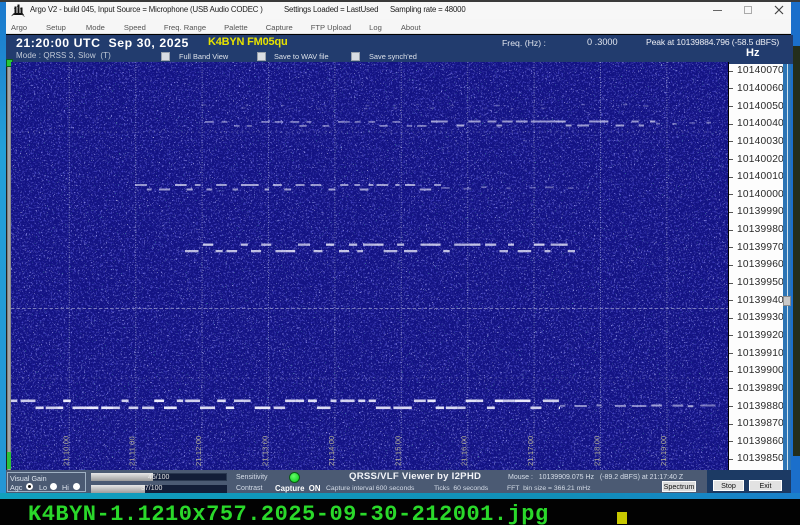 This screenshot has width=800, height=525. Describe the element at coordinates (597, 451) in the screenshot. I see `svg-text: 21:18:00` at that location.